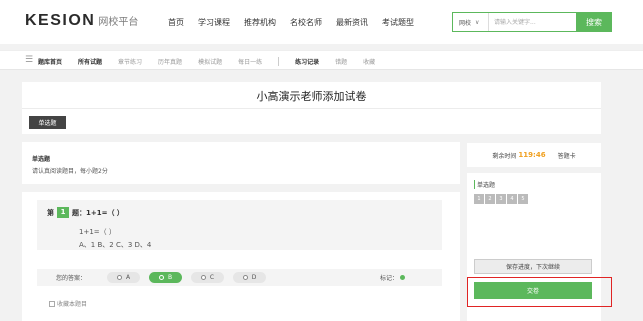  Describe the element at coordinates (176, 22) in the screenshot. I see `nav-home: 首页` at that location.